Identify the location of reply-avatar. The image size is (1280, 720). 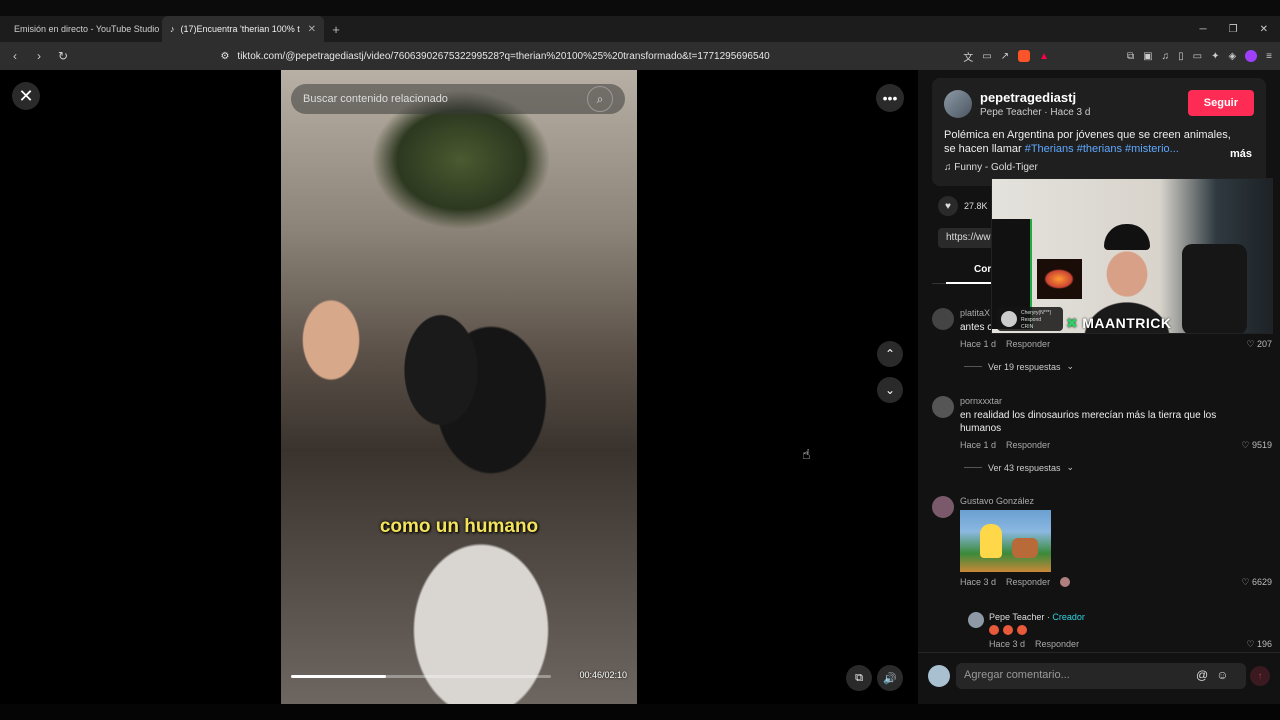
(976, 620).